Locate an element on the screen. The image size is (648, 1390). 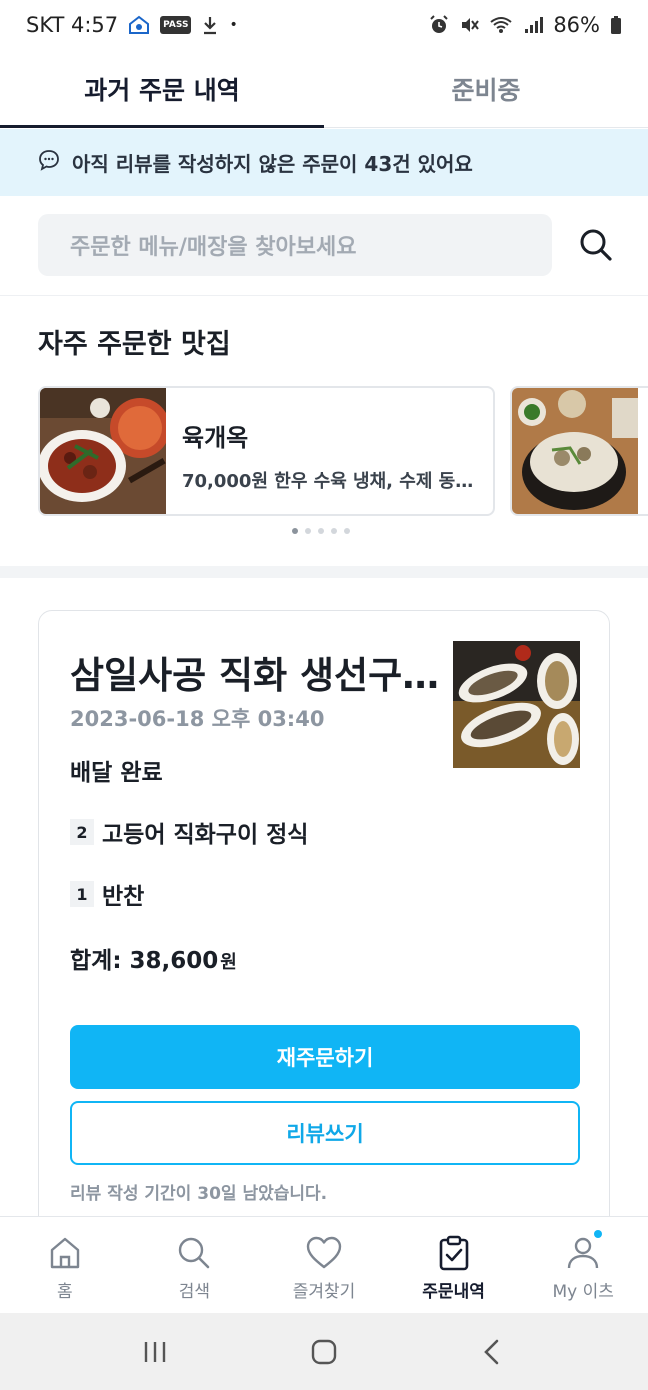
order-store-photo is located at coordinates (516, 704).